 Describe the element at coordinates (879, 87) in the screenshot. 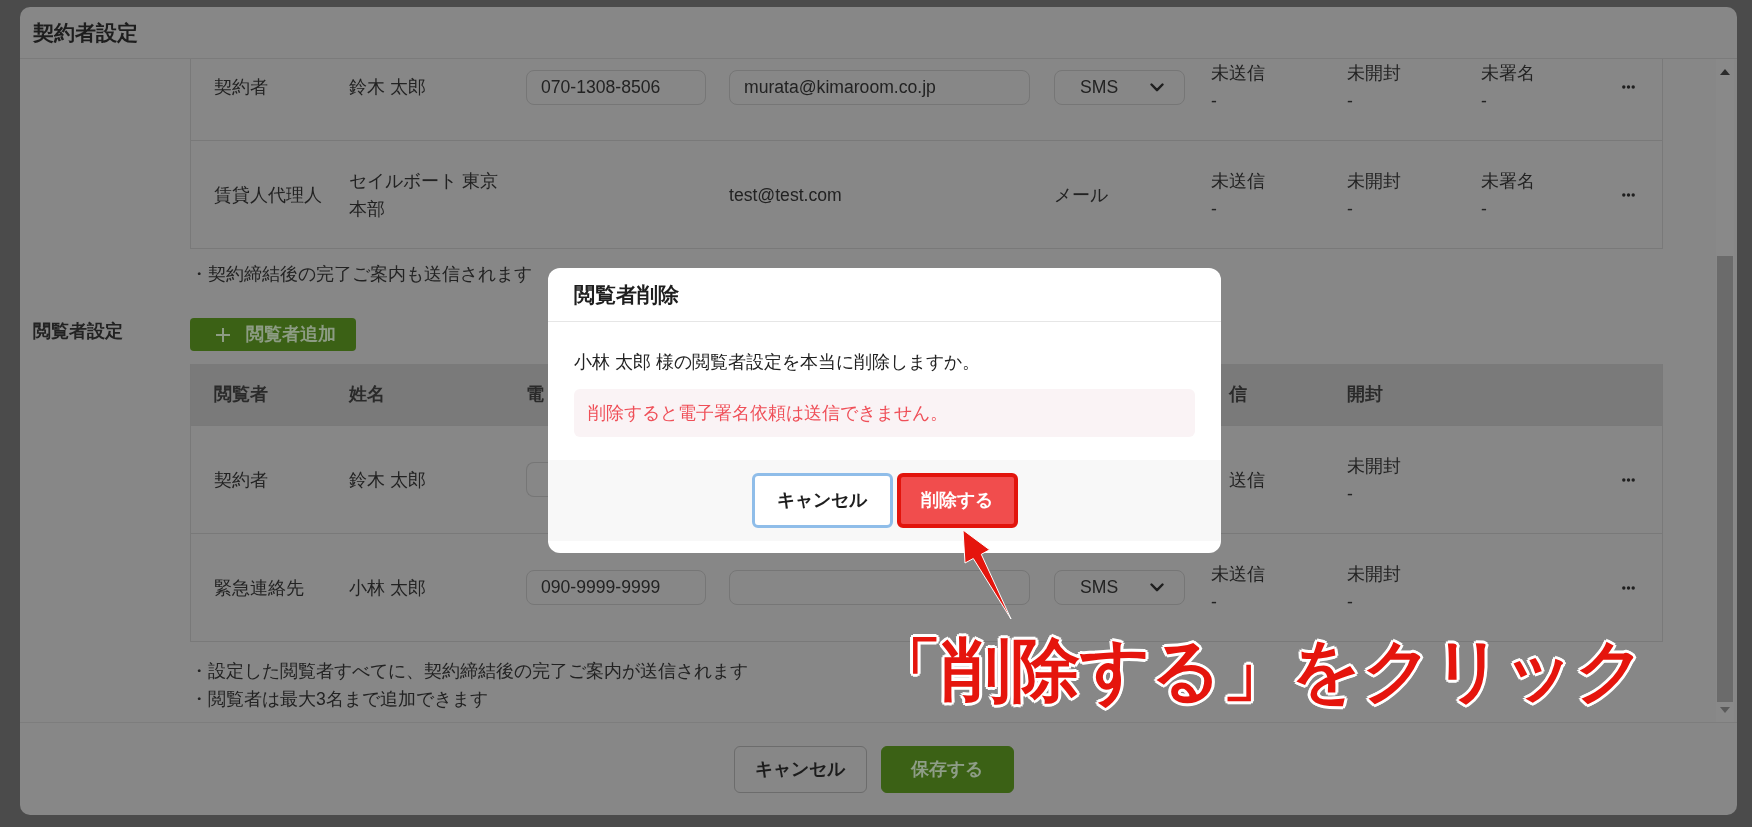

I see `email-field: murata@kimaroom.co.jp` at that location.